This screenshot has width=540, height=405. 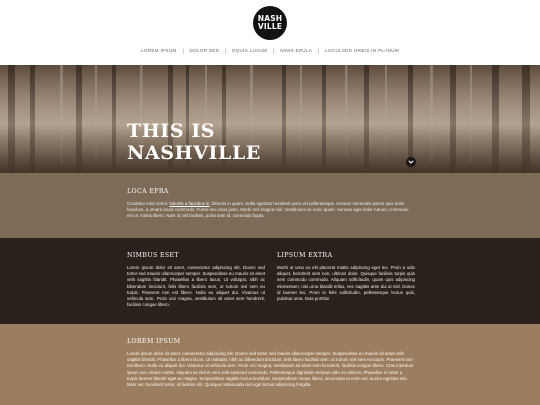 I want to click on hero-title: THIS IS NASHVILLE, so click(x=194, y=142).